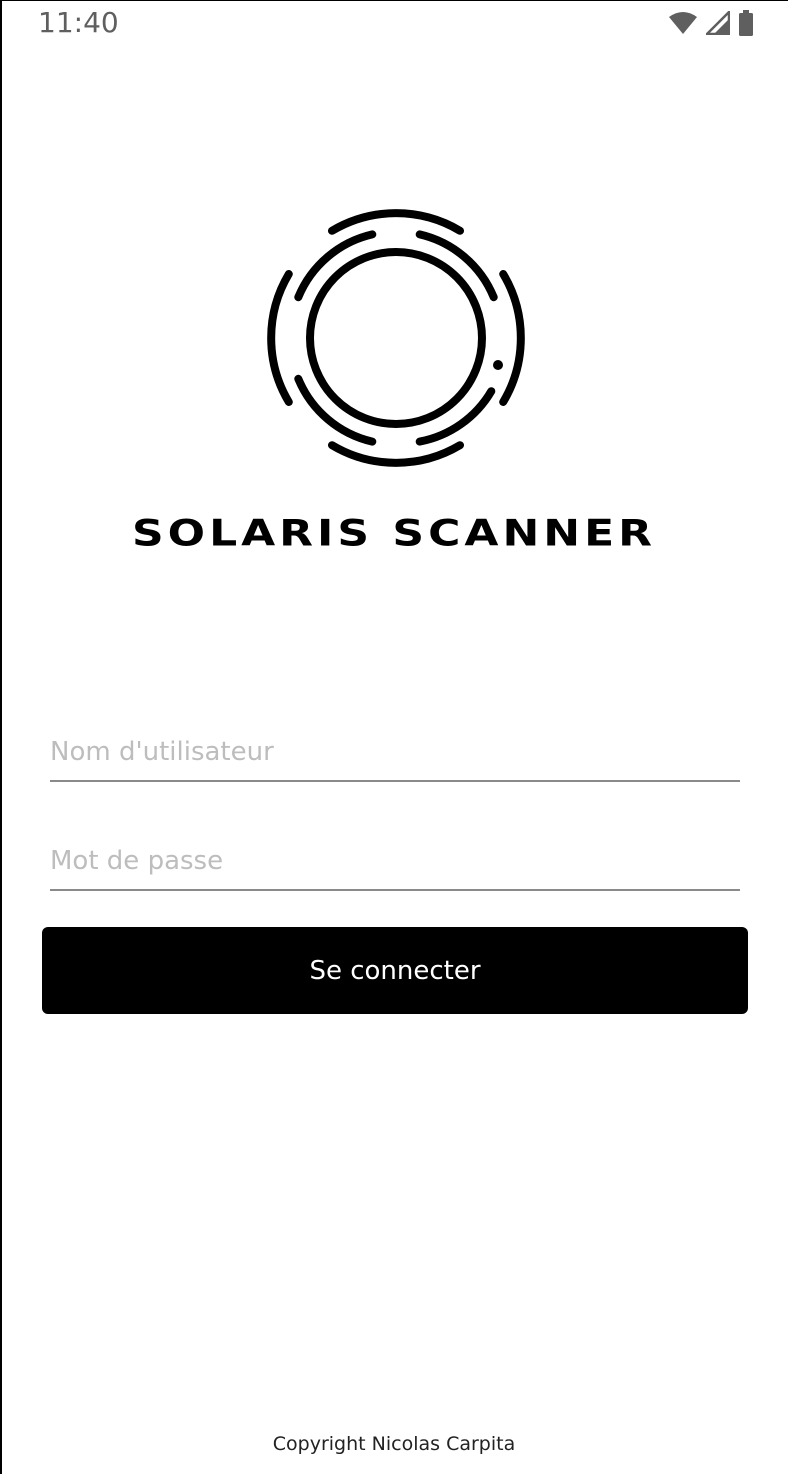  I want to click on frame-edge, so click(1, 737).